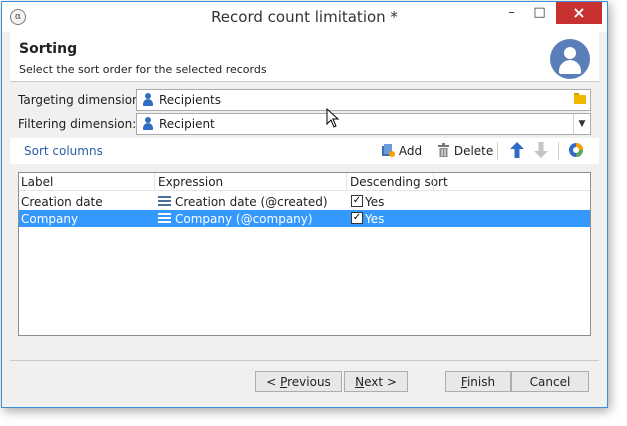  I want to click on column-header-expression: Expression, so click(190, 182).